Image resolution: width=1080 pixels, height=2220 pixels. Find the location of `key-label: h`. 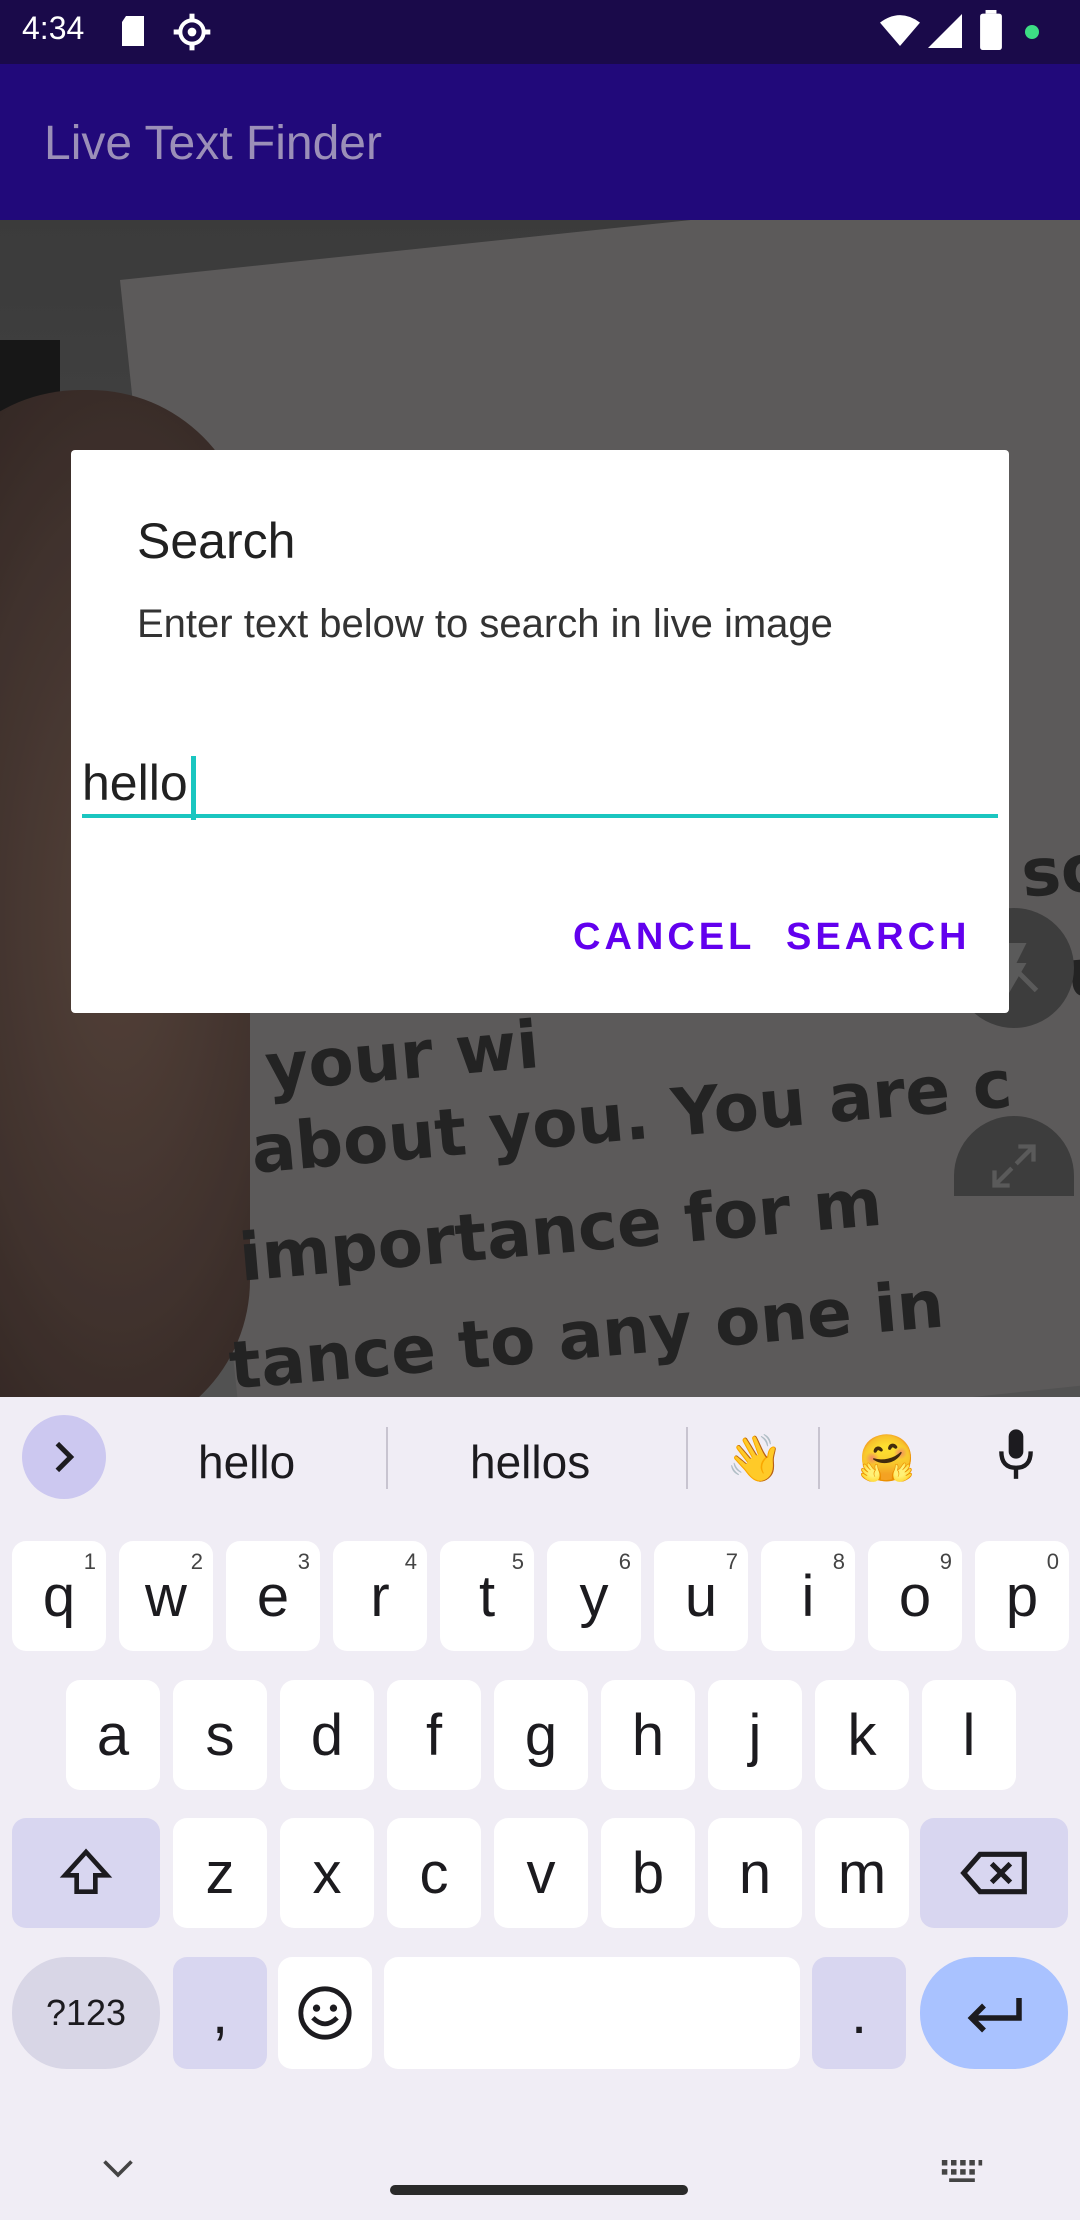

key-label: h is located at coordinates (648, 1735).